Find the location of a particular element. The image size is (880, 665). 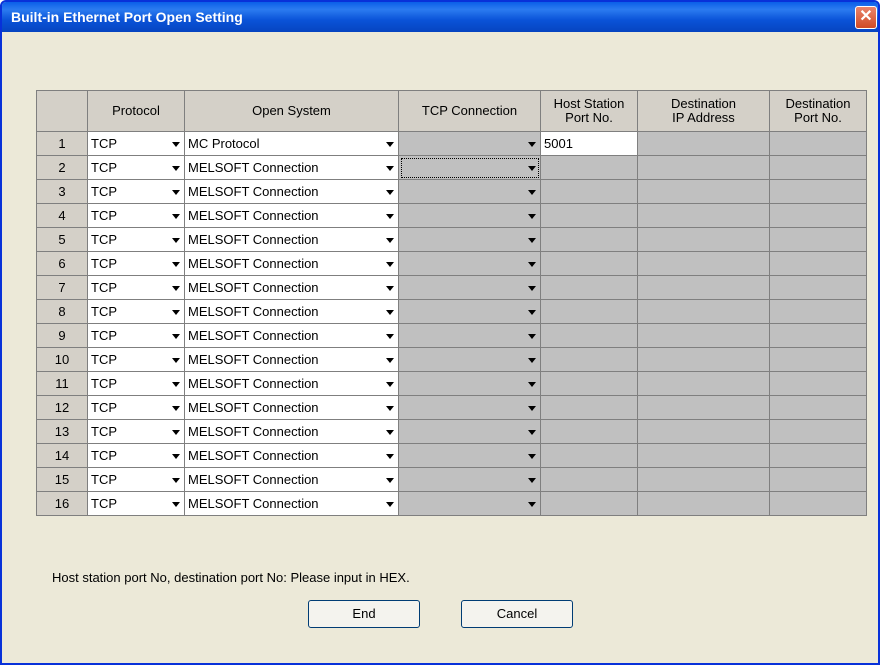

open-system-select: MC Protocol is located at coordinates (291, 143).